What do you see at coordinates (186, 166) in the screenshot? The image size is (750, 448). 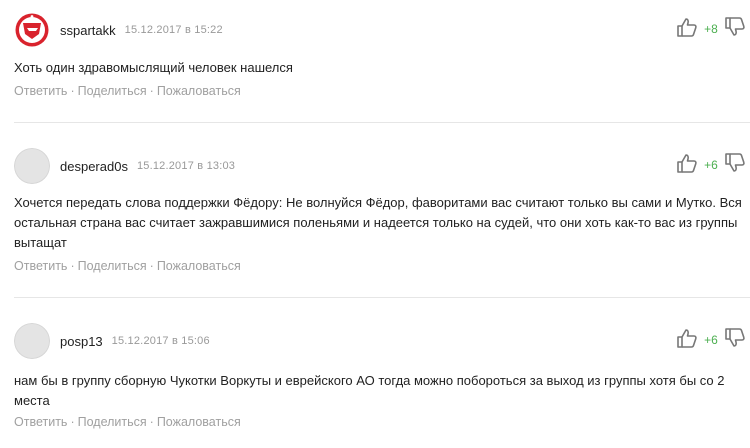 I see `comment-date: 15.12.2017 в 13:03` at bounding box center [186, 166].